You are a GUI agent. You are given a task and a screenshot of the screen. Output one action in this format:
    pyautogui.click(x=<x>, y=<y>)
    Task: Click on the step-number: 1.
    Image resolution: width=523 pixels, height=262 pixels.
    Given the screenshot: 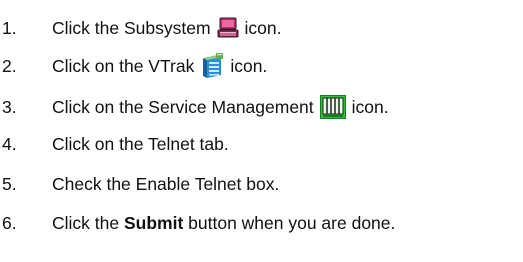 What is the action you would take?
    pyautogui.click(x=9, y=27)
    